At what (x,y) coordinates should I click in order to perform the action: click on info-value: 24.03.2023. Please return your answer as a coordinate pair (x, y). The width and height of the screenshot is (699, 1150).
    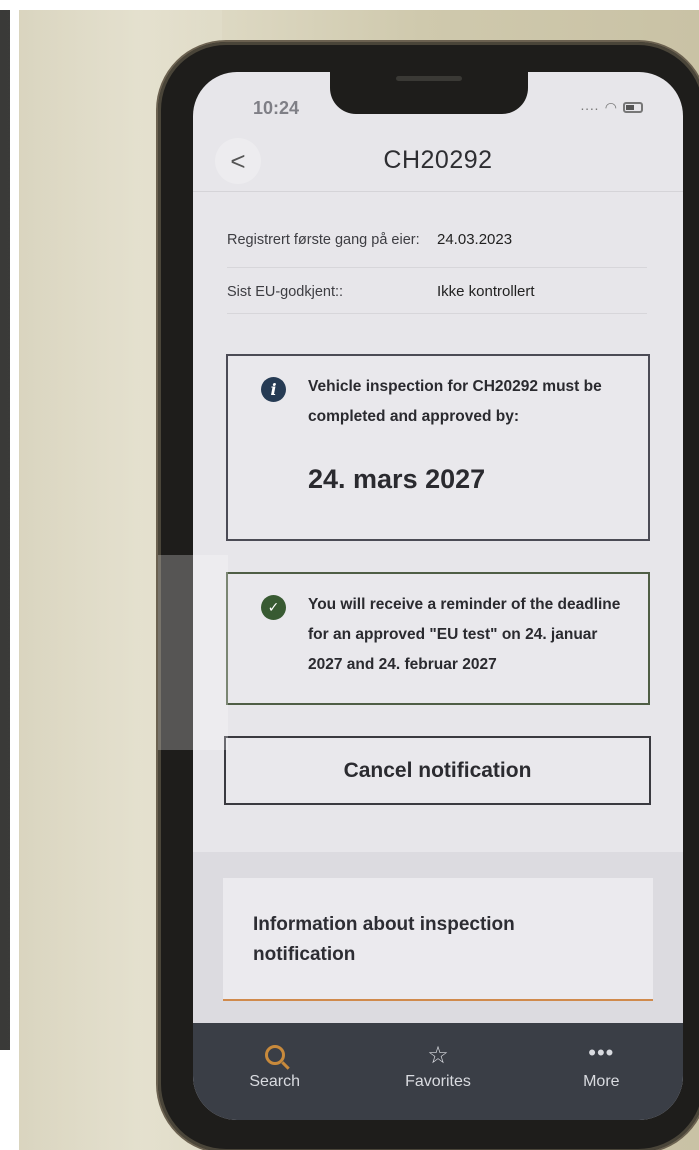
    Looking at the image, I should click on (475, 239).